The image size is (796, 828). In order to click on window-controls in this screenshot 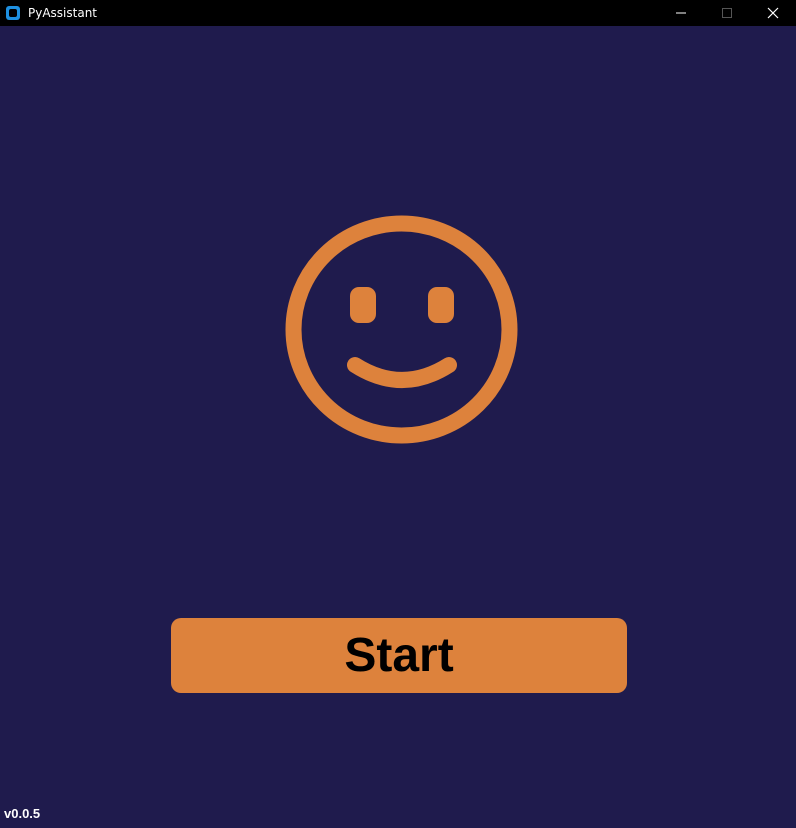, I will do `click(727, 13)`.